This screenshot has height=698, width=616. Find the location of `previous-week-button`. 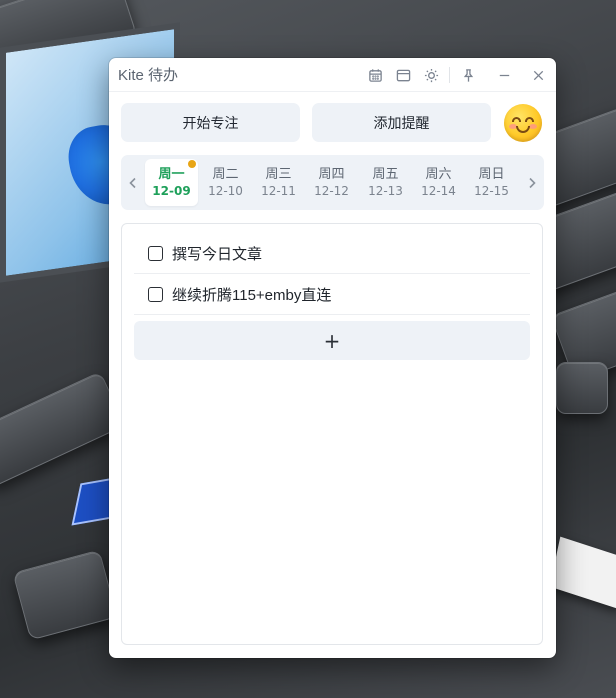

previous-week-button is located at coordinates (133, 182).